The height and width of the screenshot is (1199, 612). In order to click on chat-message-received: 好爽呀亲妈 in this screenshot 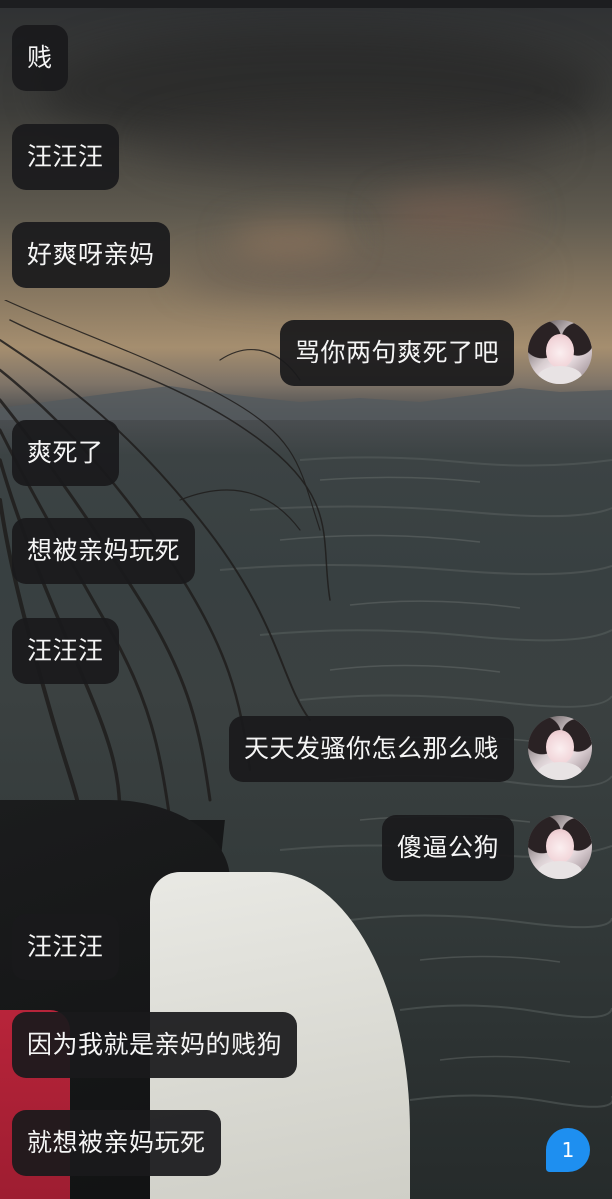, I will do `click(91, 255)`.